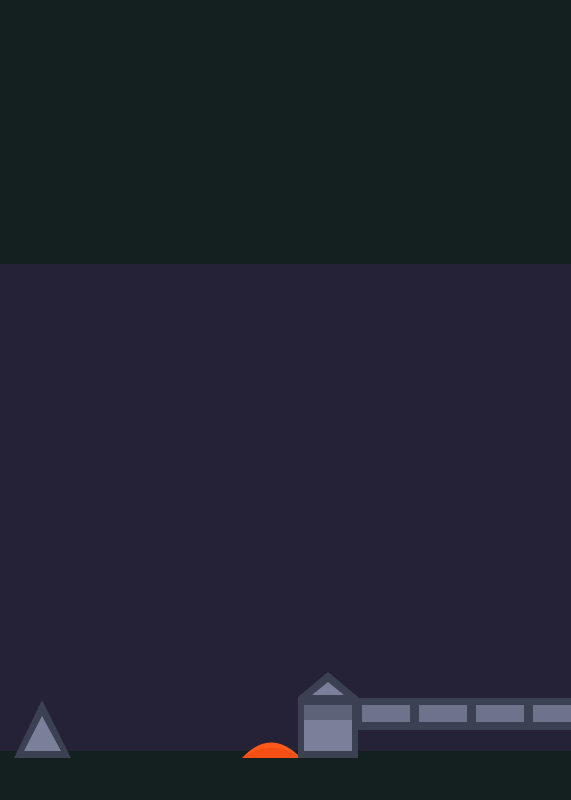 This screenshot has width=571, height=800. I want to click on spike-icon, so click(42, 729).